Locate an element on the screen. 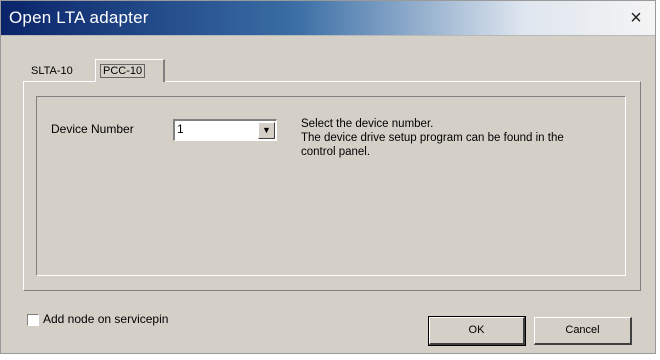  close-icon: × is located at coordinates (636, 18).